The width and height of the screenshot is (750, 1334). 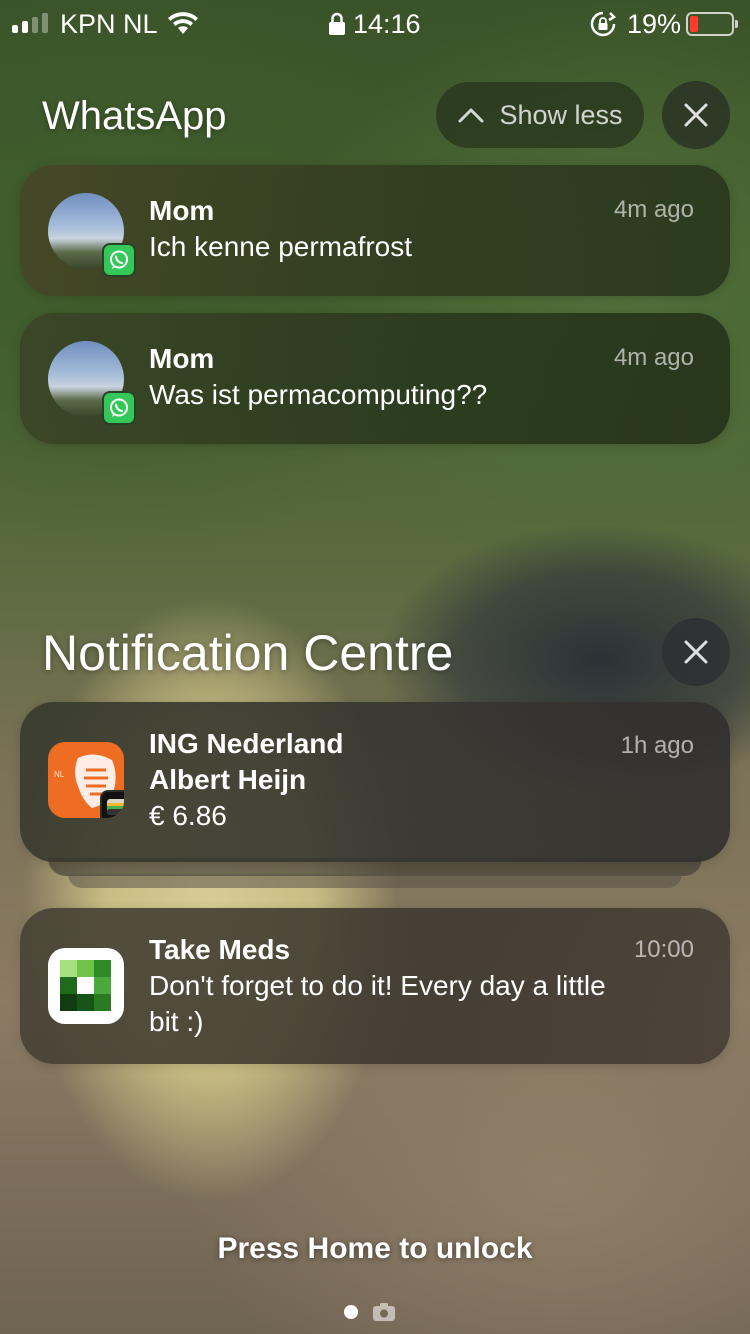 What do you see at coordinates (694, 24) in the screenshot?
I see `battery-fill` at bounding box center [694, 24].